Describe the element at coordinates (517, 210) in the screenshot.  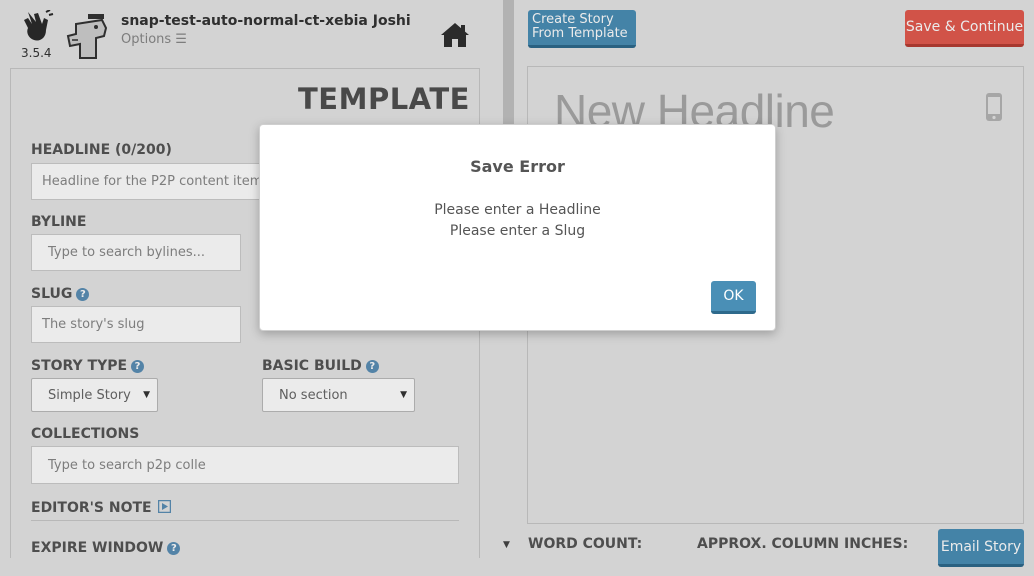
I see `dialog-message-headline: Please enter a Headline` at that location.